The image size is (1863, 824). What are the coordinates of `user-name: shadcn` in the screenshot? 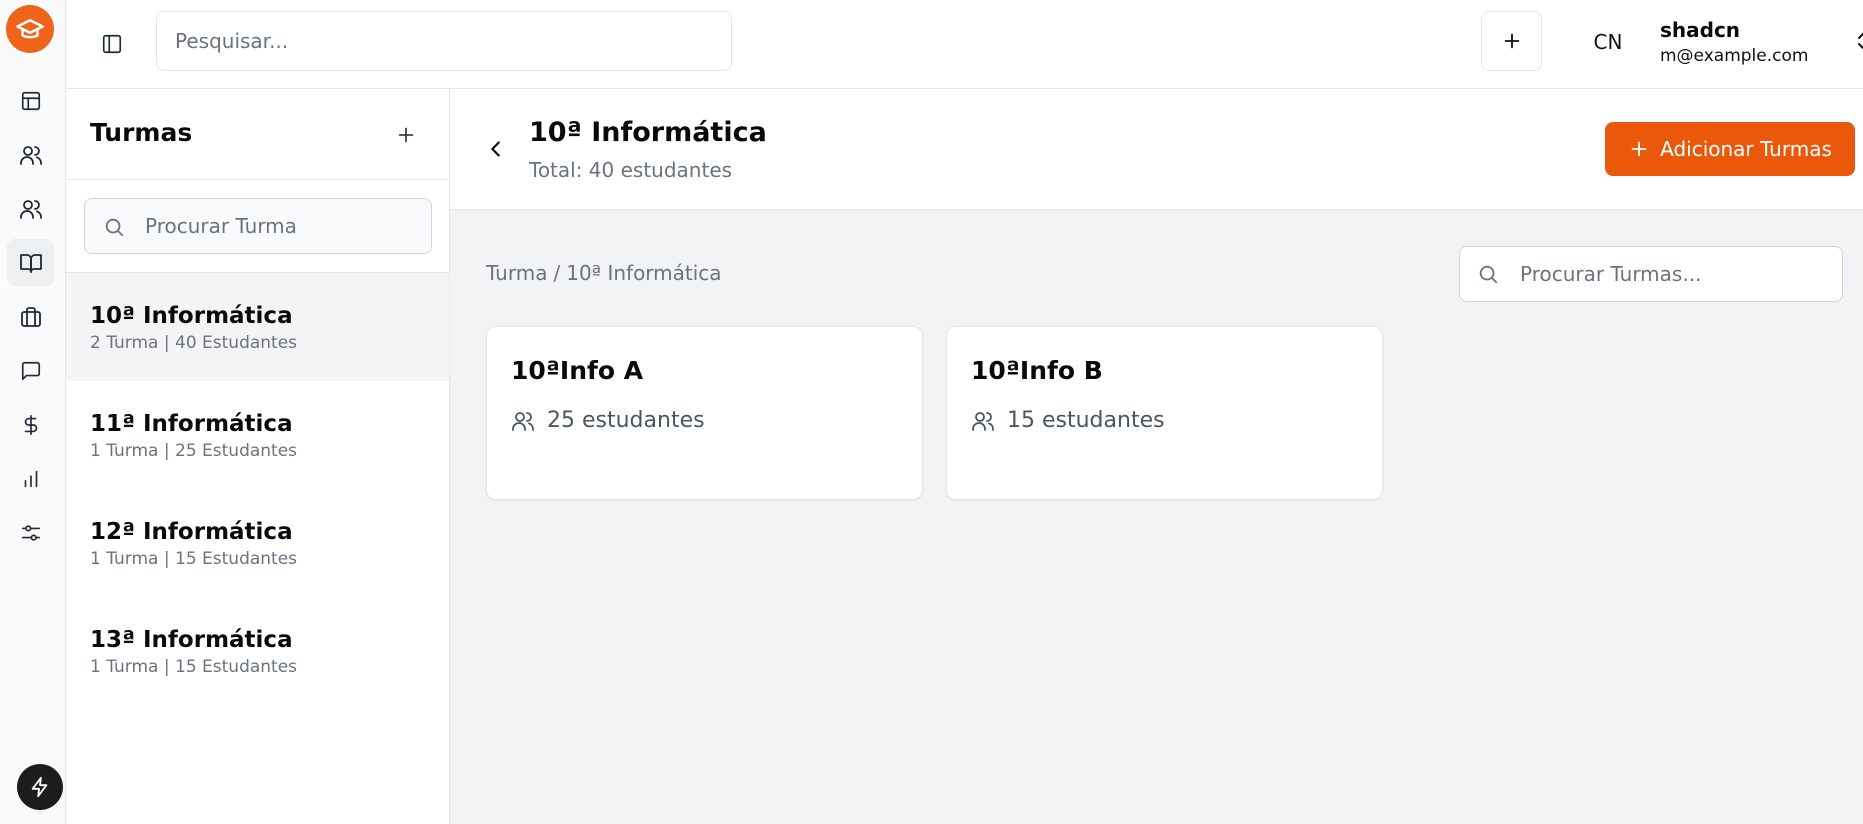 It's located at (1700, 30).